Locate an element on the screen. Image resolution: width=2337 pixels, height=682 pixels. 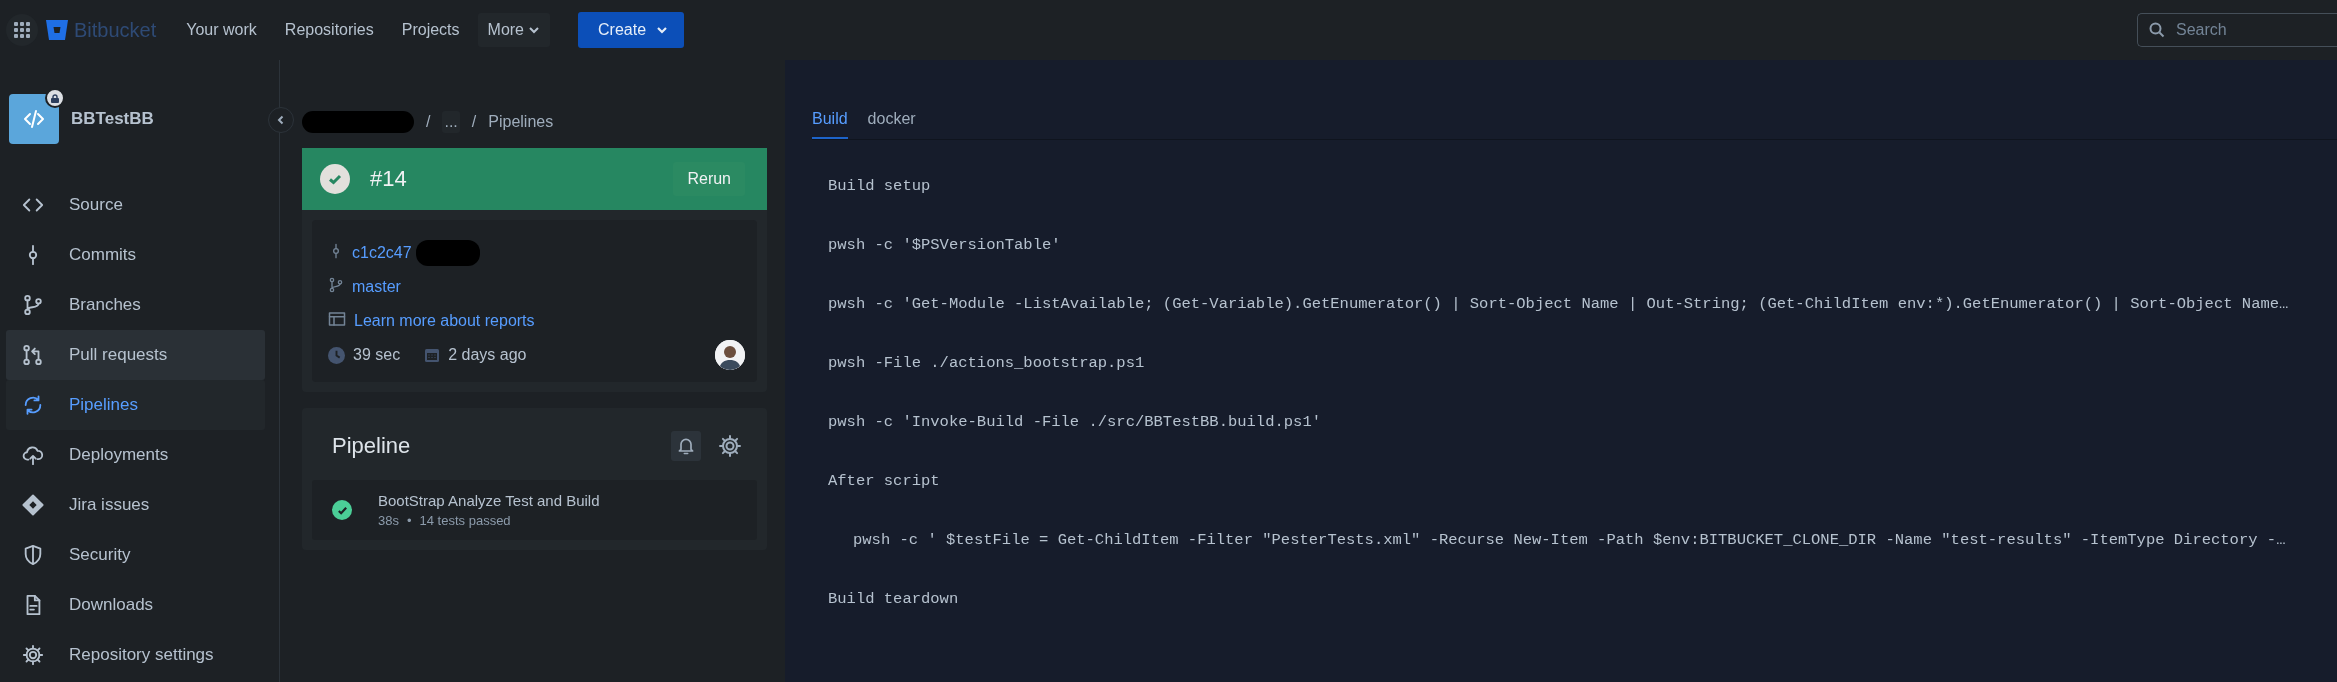
test-count: 14 tests passed is located at coordinates (465, 520).